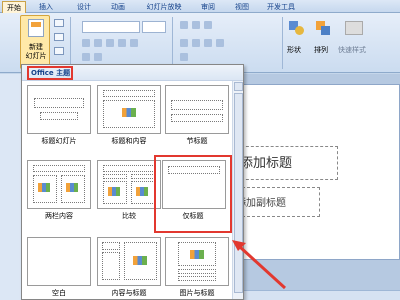  What do you see at coordinates (134, 43) in the screenshot?
I see `shadow-icon` at bounding box center [134, 43].